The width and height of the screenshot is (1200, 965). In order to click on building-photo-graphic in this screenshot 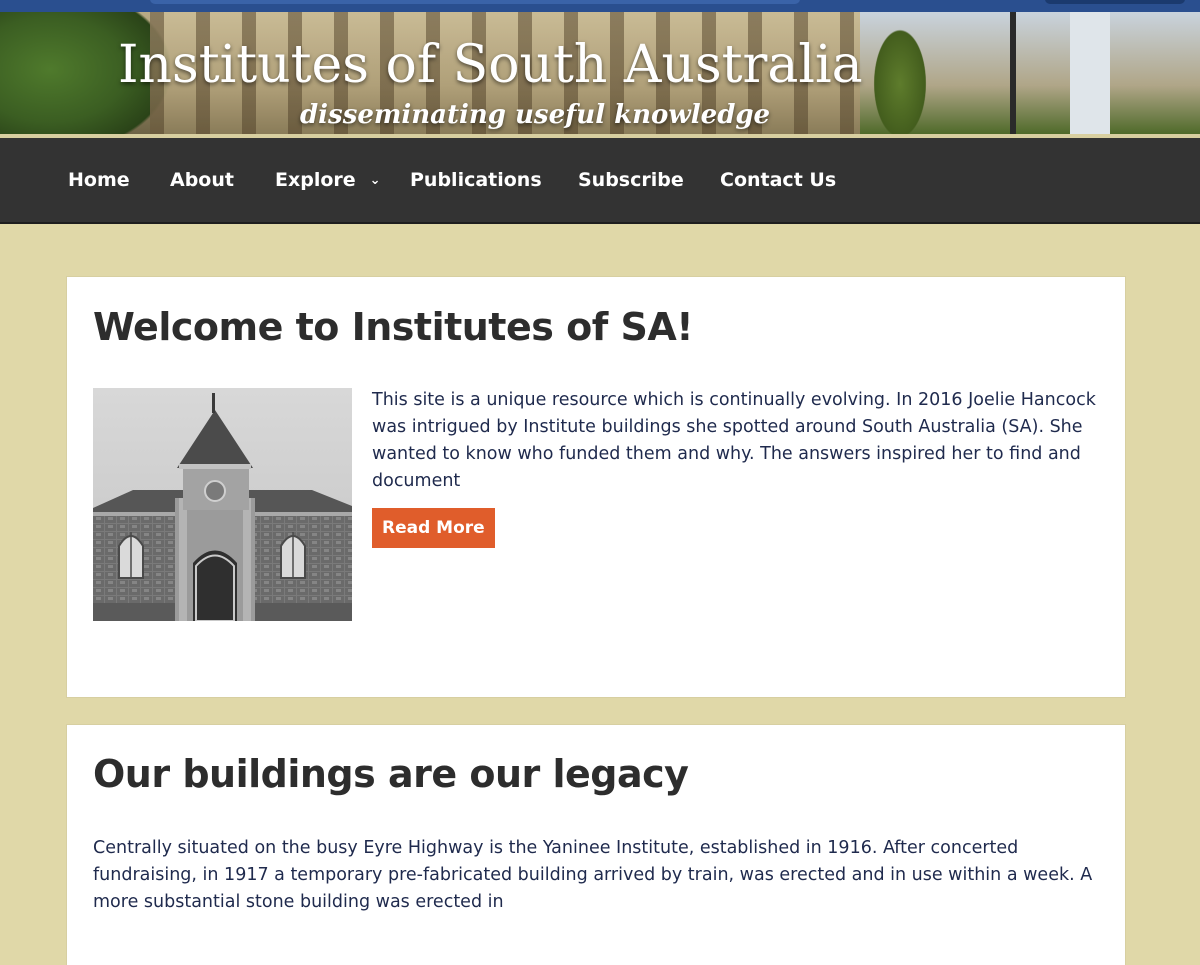, I will do `click(222, 504)`.